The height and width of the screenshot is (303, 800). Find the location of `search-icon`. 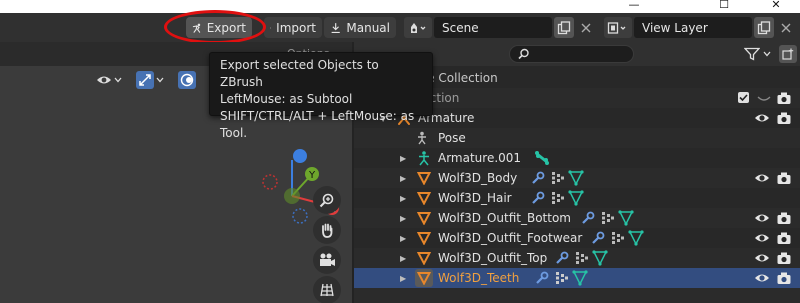

search-icon is located at coordinates (523, 54).